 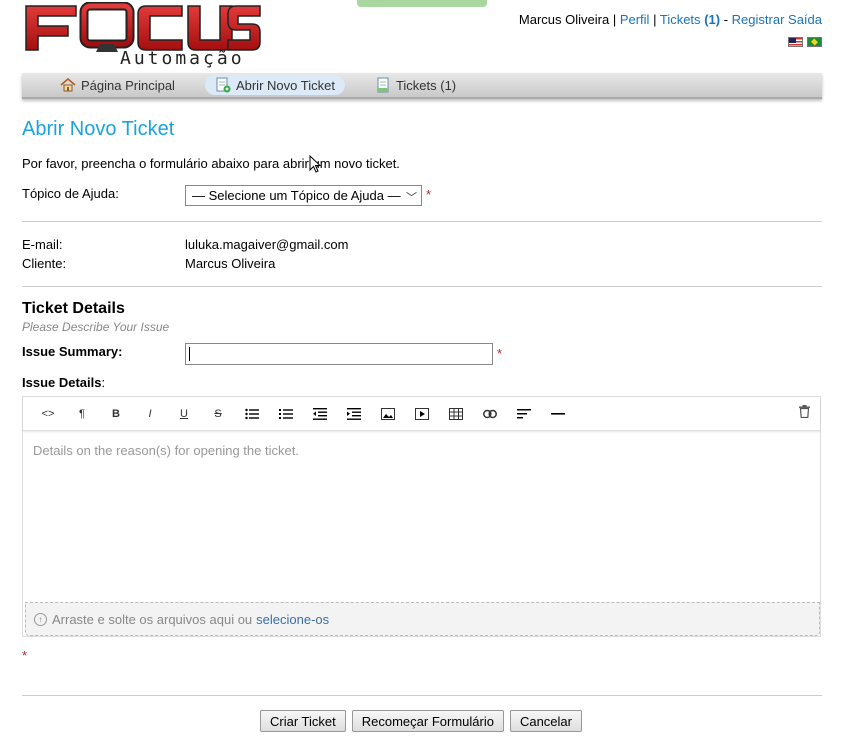 I want to click on ticket-details-subtitle: Please Describe Your Issue, so click(x=96, y=327).